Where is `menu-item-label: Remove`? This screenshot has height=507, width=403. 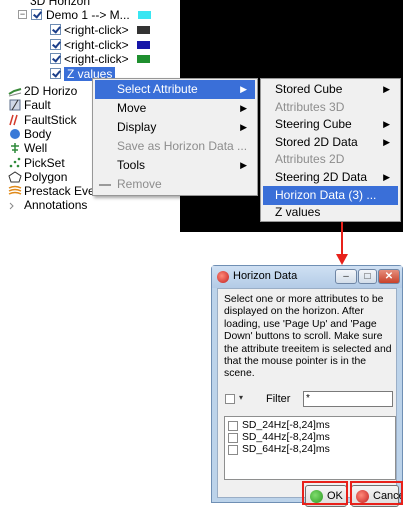
menu-item-label: Remove is located at coordinates (139, 184).